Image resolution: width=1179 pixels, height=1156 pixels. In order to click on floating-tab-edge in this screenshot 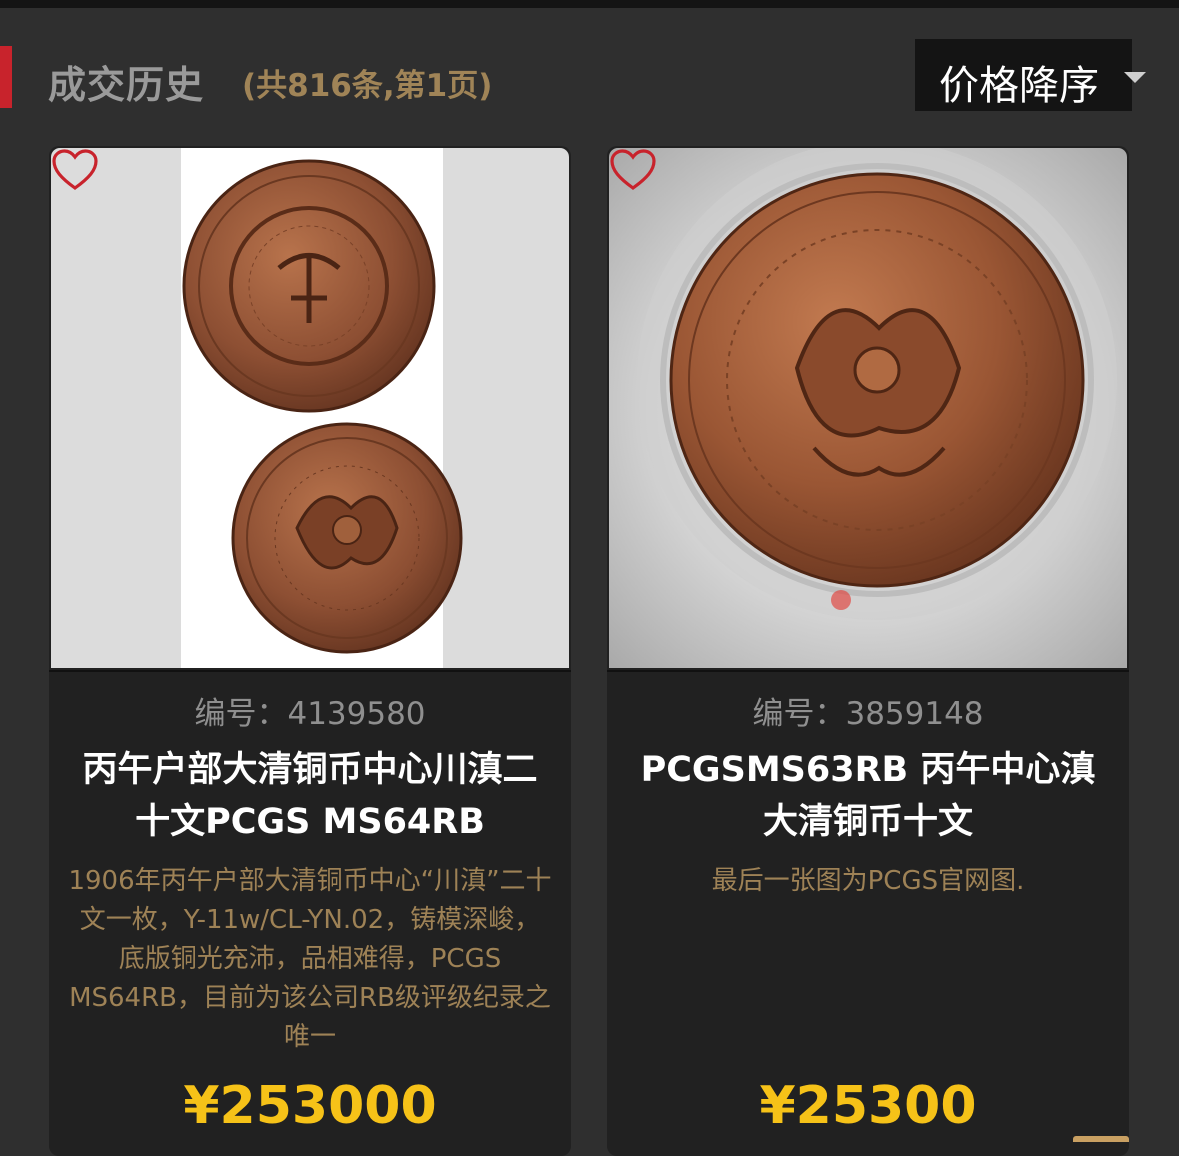, I will do `click(1101, 1139)`.